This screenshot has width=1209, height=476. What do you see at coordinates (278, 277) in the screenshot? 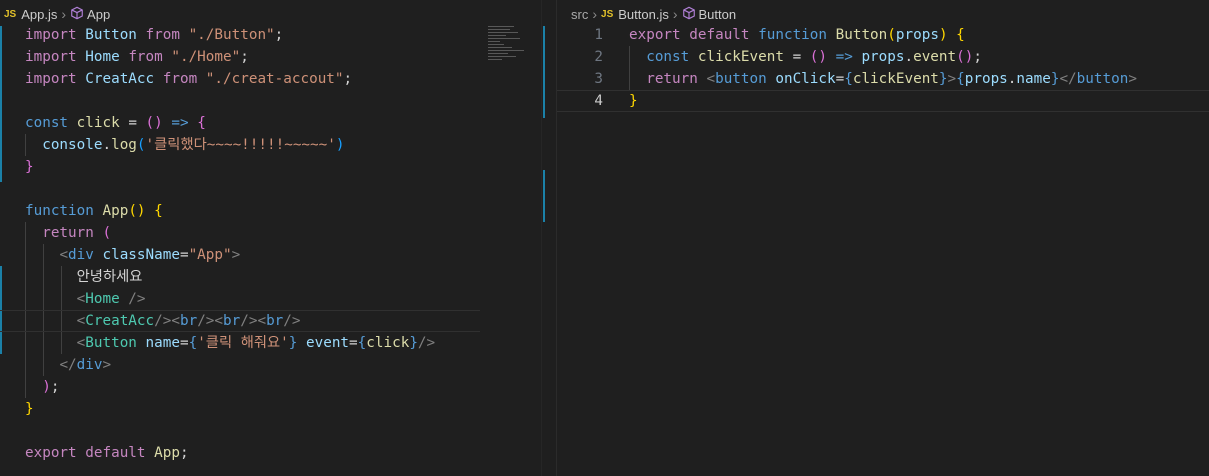
I see `code-line: 안녕하세요` at bounding box center [278, 277].